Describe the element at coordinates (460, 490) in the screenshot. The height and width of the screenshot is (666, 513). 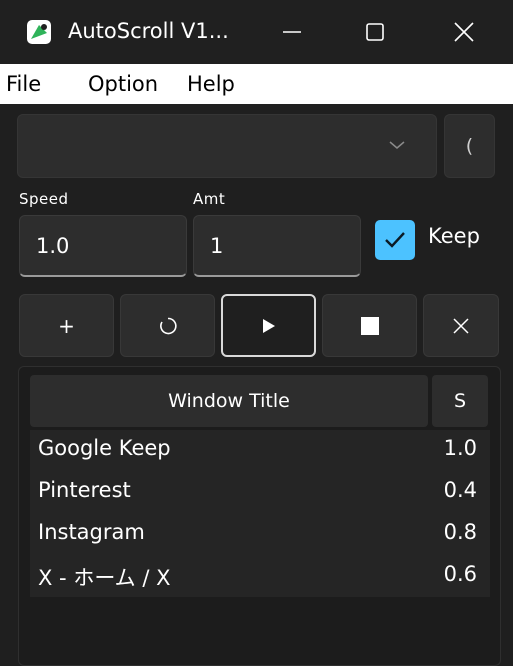
I see `row-speed: 0.4` at that location.